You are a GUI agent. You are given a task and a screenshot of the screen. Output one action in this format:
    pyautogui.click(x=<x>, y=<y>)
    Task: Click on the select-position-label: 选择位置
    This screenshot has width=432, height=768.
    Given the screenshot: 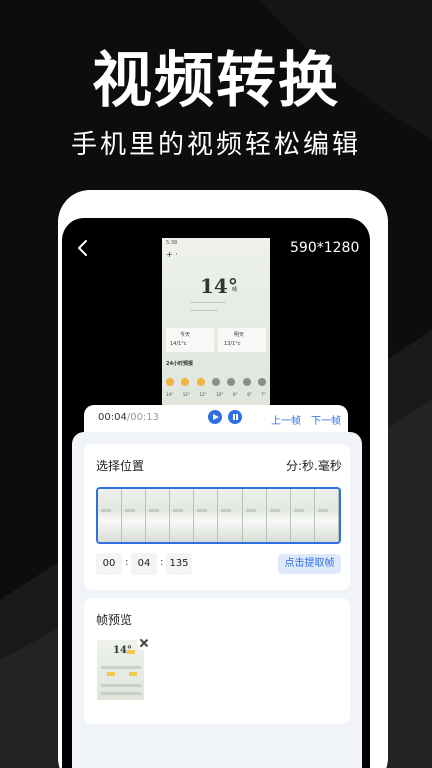 What is the action you would take?
    pyautogui.click(x=120, y=466)
    